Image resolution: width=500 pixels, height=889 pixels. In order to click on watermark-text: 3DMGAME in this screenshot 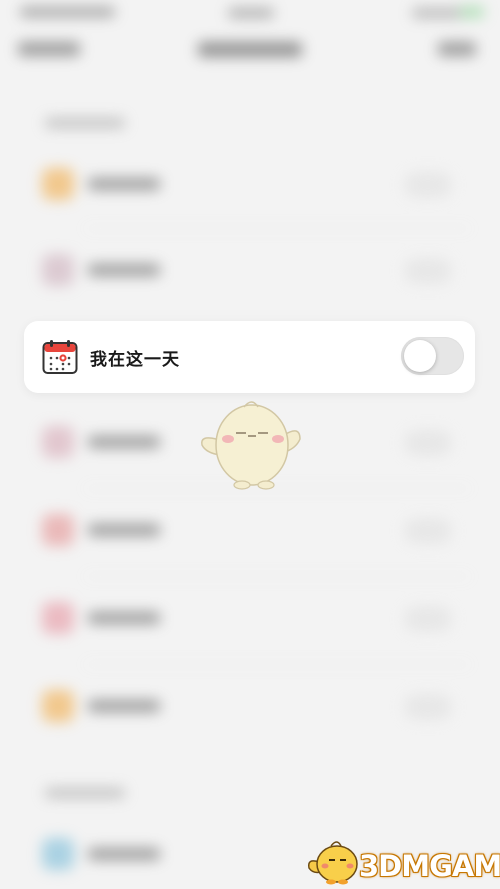, I will do `click(429, 866)`.